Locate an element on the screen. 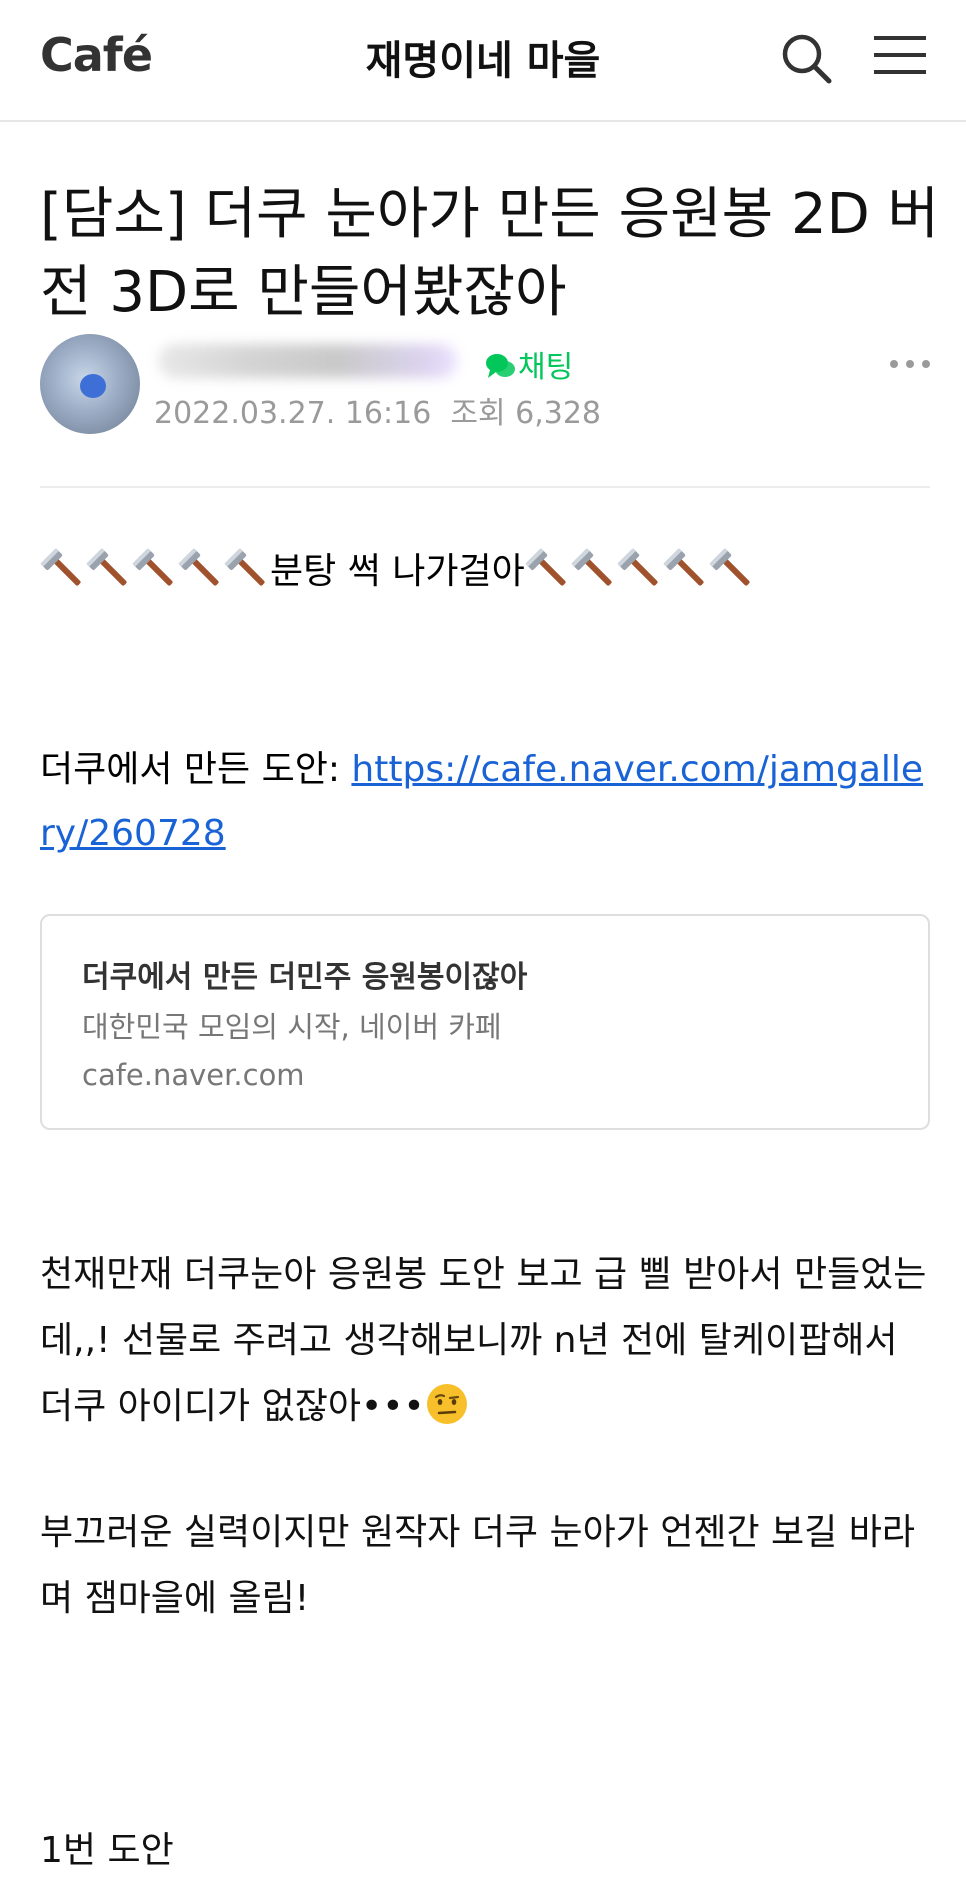 This screenshot has width=966, height=1904. hammer-line-text: 분탕 썩 나가걸아 is located at coordinates (397, 571).